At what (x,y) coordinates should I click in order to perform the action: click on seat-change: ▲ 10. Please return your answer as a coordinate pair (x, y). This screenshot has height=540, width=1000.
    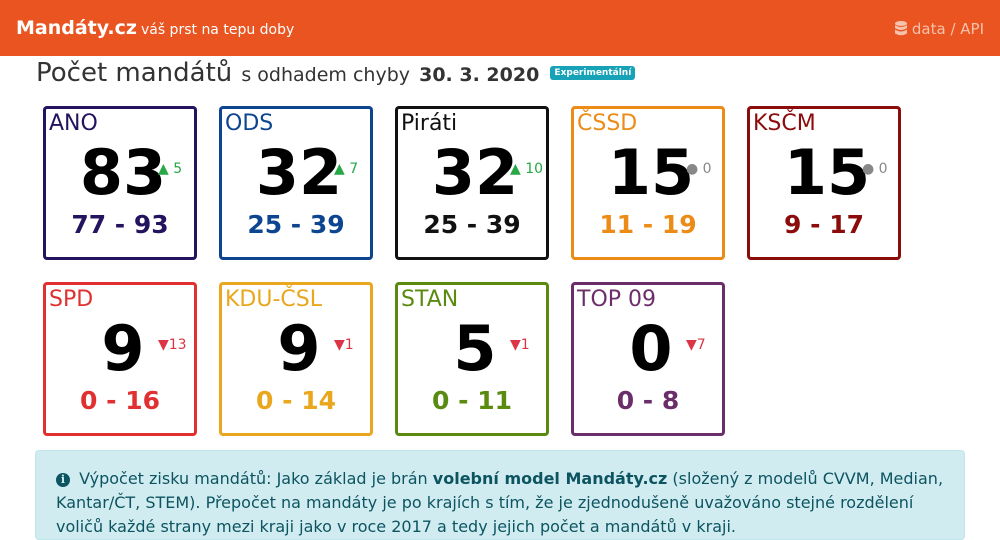
    Looking at the image, I should click on (527, 169).